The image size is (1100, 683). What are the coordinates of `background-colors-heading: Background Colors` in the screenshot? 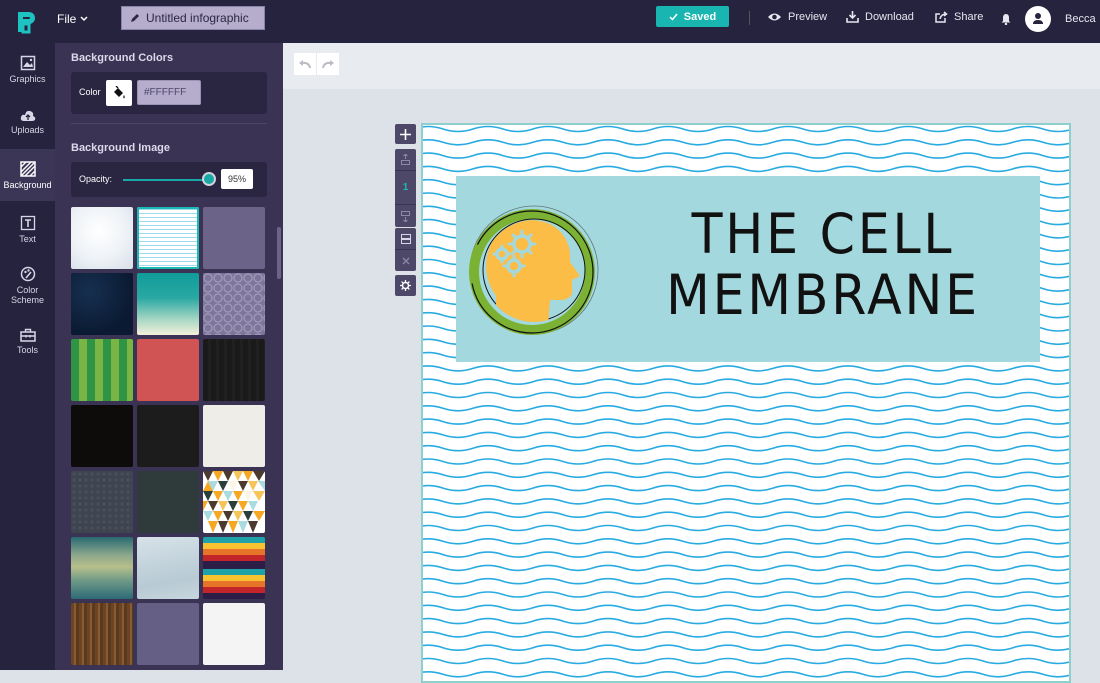 It's located at (122, 58).